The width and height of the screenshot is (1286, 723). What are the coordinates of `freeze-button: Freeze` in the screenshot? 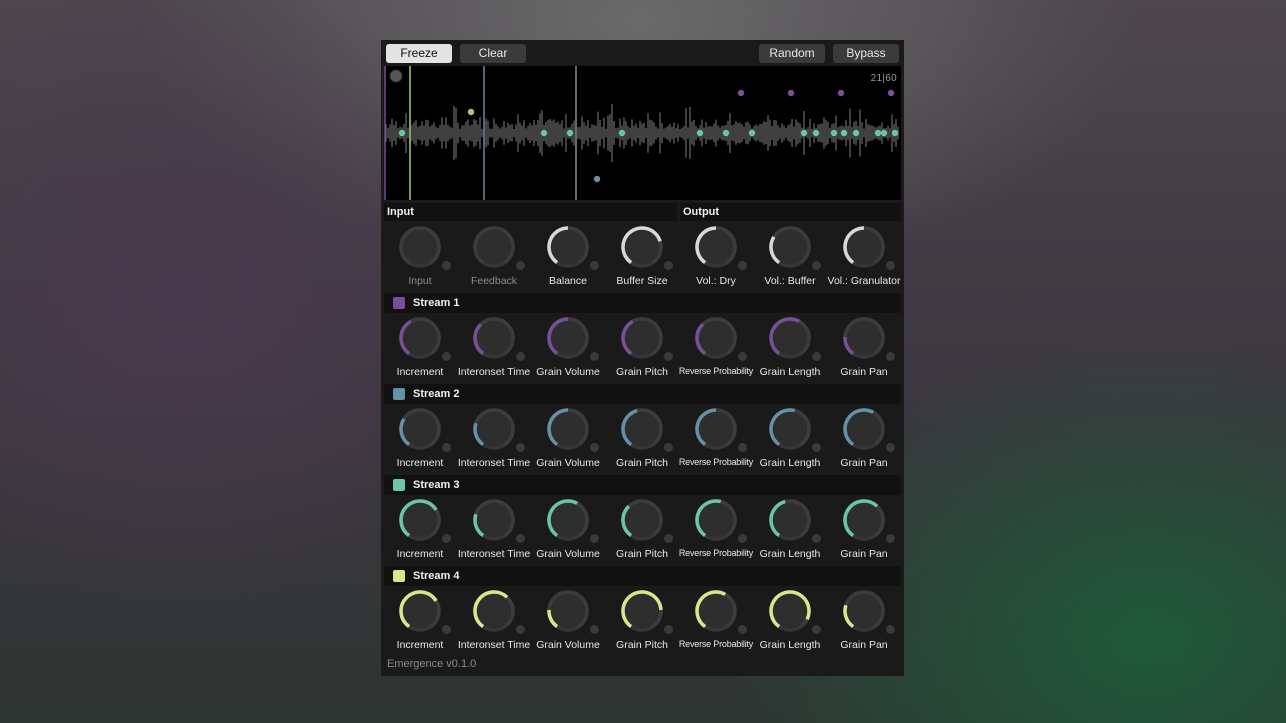 It's located at (419, 53).